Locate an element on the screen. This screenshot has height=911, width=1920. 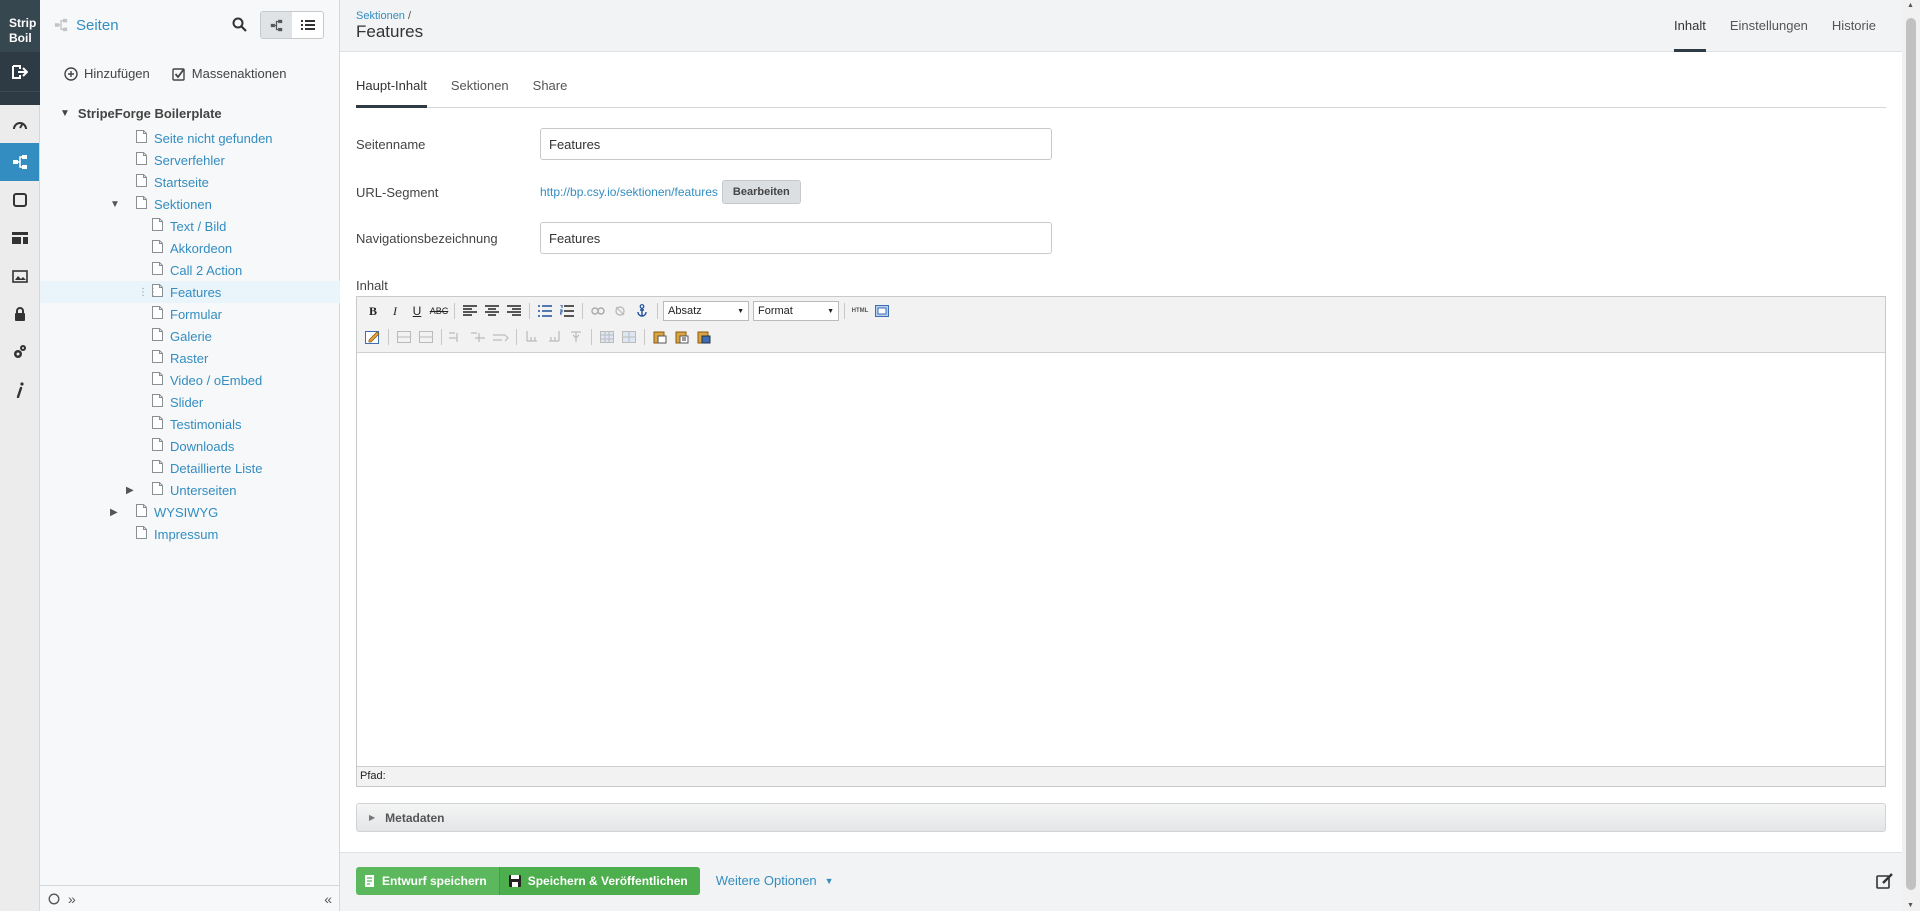
more-options-button: Weitere Optionen ▼ is located at coordinates (775, 881).